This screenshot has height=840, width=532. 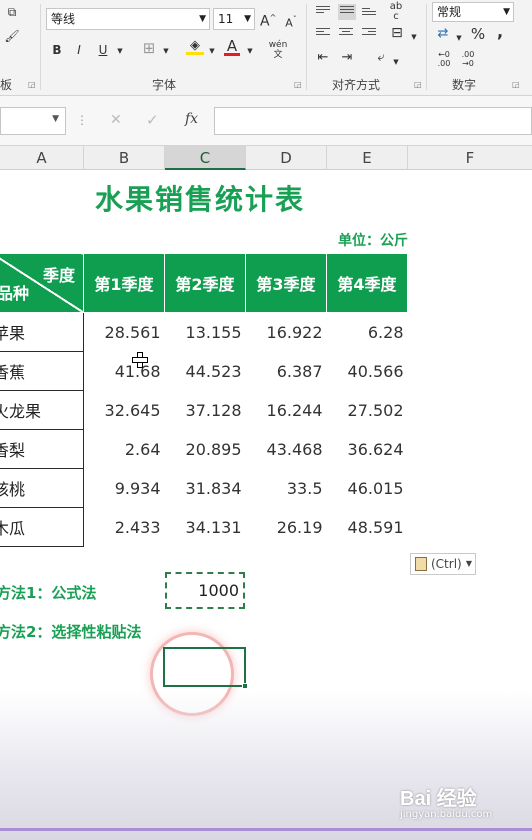 I want to click on column-header-d: D, so click(x=286, y=158).